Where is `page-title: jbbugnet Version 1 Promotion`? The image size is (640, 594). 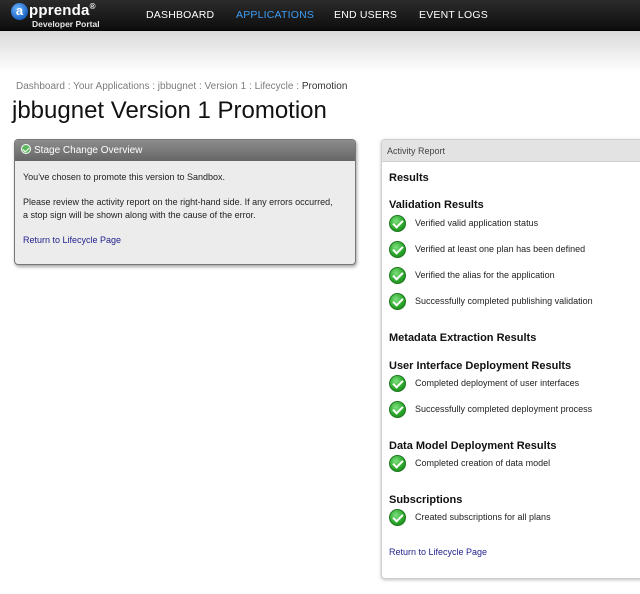
page-title: jbbugnet Version 1 Promotion is located at coordinates (169, 110).